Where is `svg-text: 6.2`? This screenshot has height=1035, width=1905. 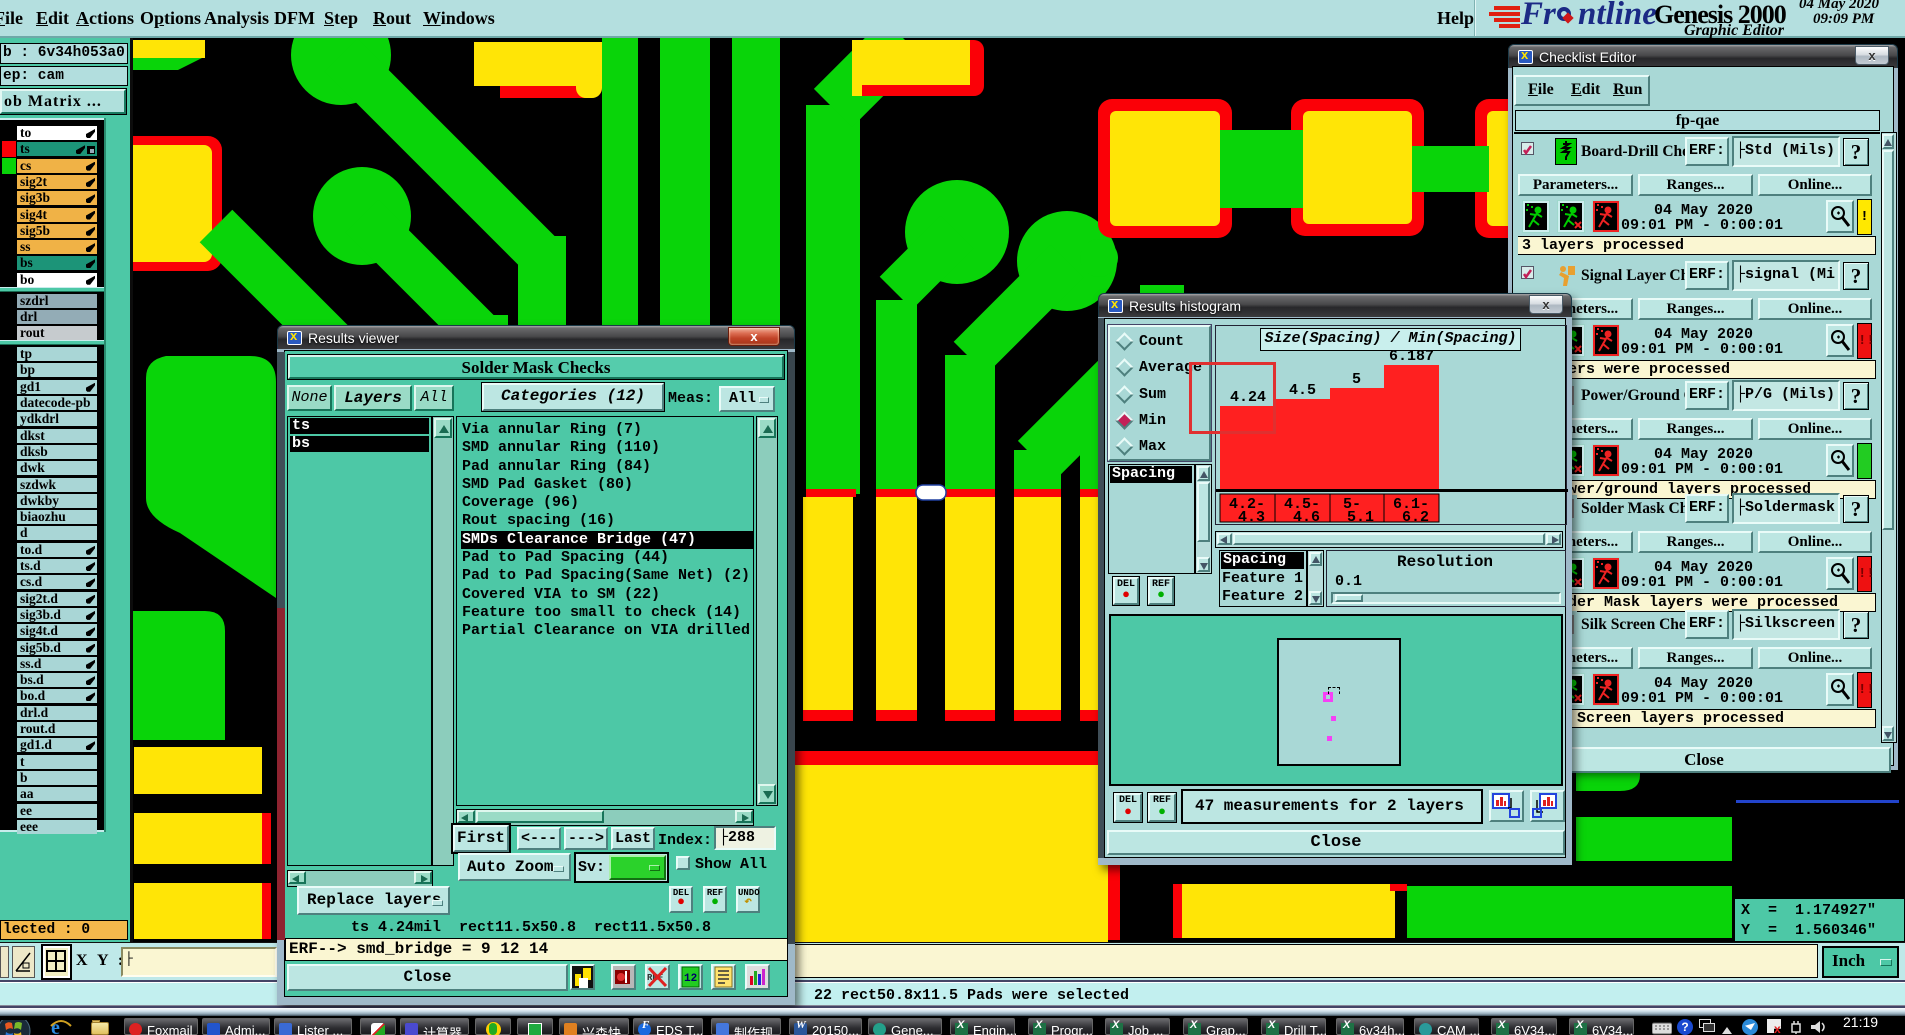 svg-text: 6.2 is located at coordinates (1415, 517).